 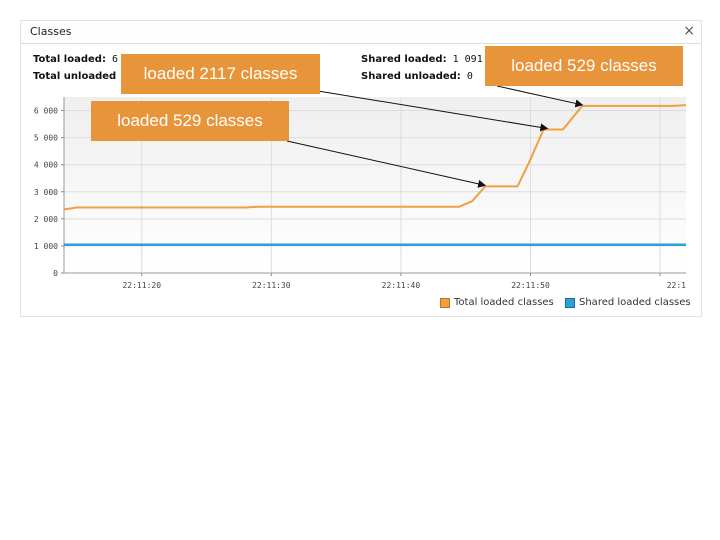 What do you see at coordinates (401, 285) in the screenshot?
I see `x-tick-label: 22:11:40` at bounding box center [401, 285].